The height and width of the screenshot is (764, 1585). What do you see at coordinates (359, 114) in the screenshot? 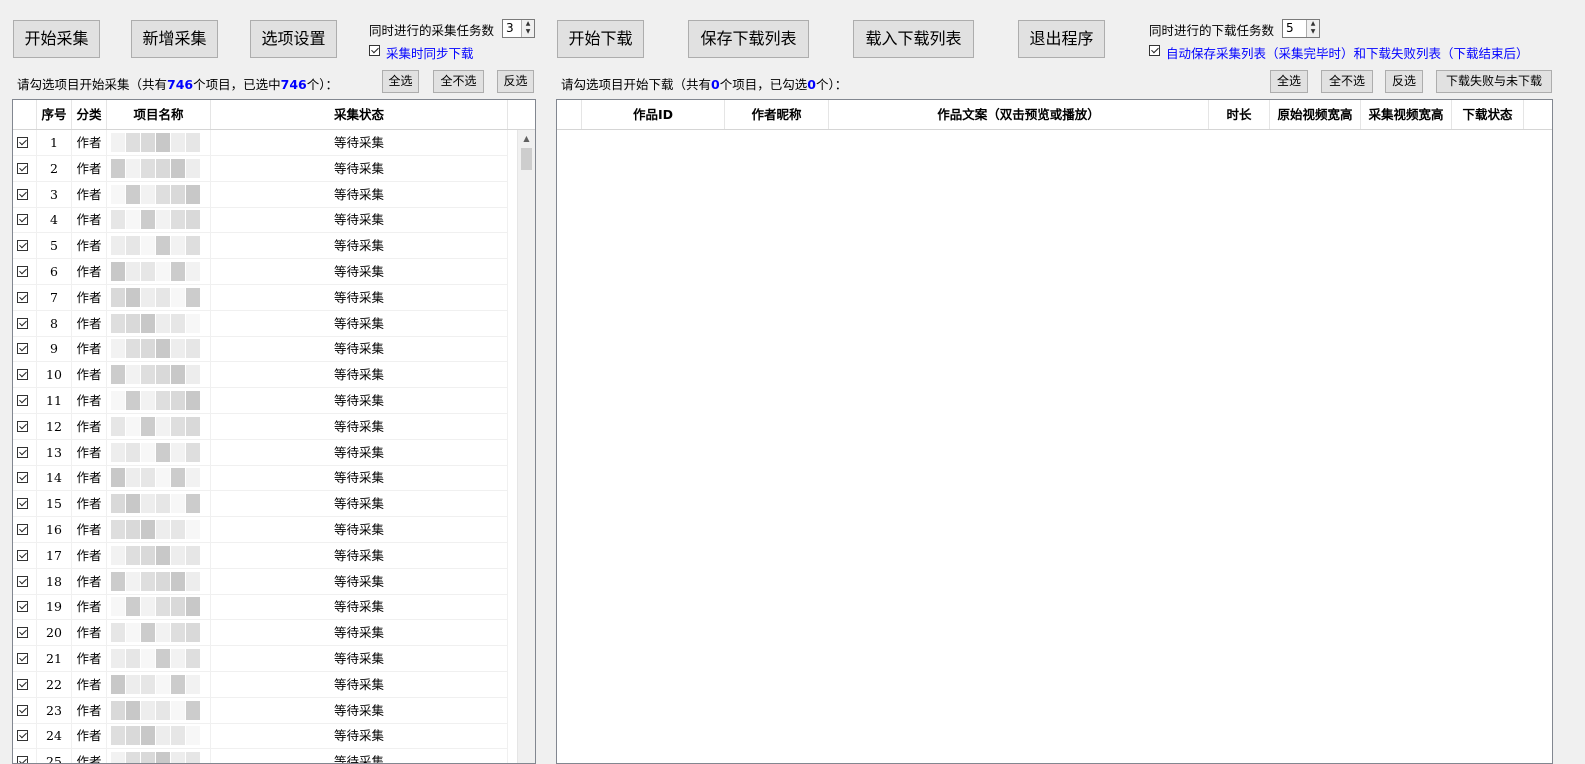
I see `header-collect-status: 采集状态` at bounding box center [359, 114].